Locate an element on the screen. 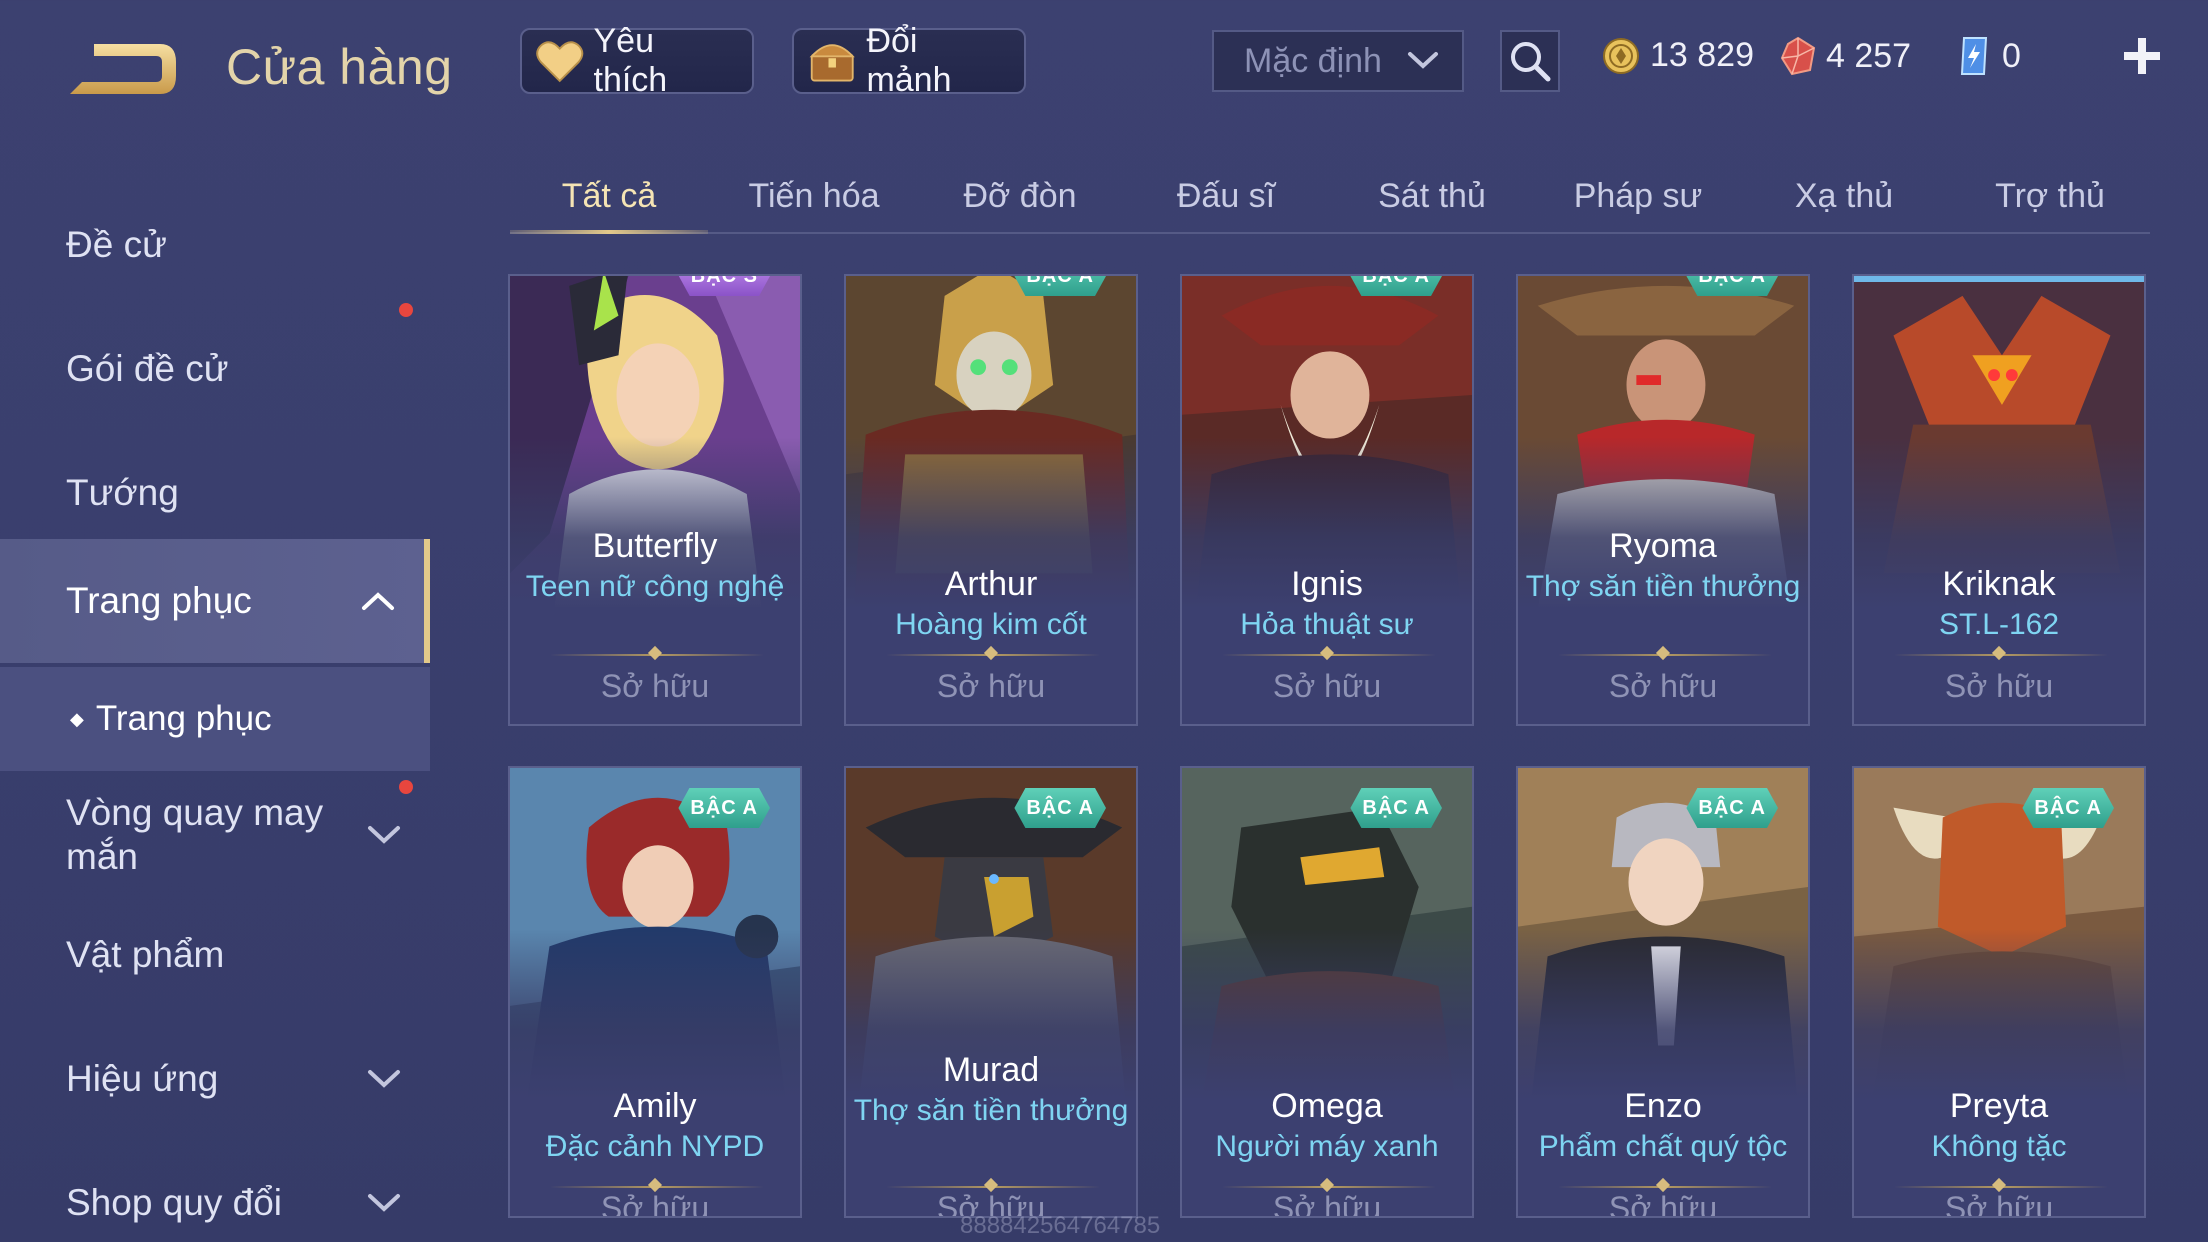  skin-card-arthur: BẬC A Arthur Hoàng kim cốt Sở hữu is located at coordinates (991, 500).